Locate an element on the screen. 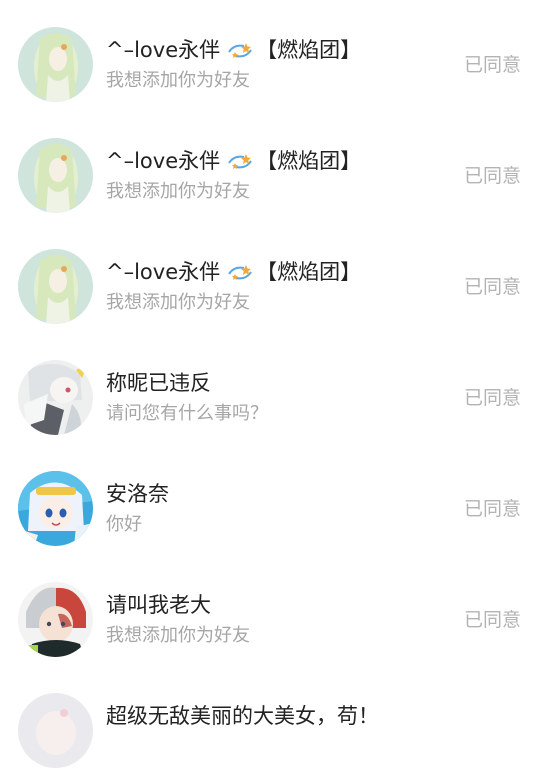 This screenshot has height=777, width=538. sender-name-text: 安洛奈 is located at coordinates (137, 494).